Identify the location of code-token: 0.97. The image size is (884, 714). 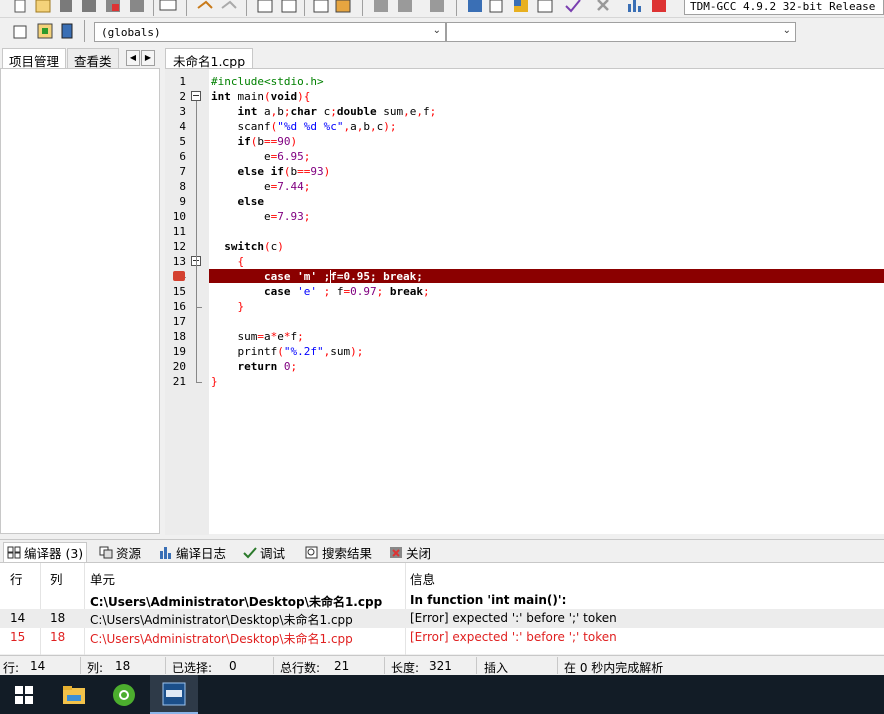
(363, 291).